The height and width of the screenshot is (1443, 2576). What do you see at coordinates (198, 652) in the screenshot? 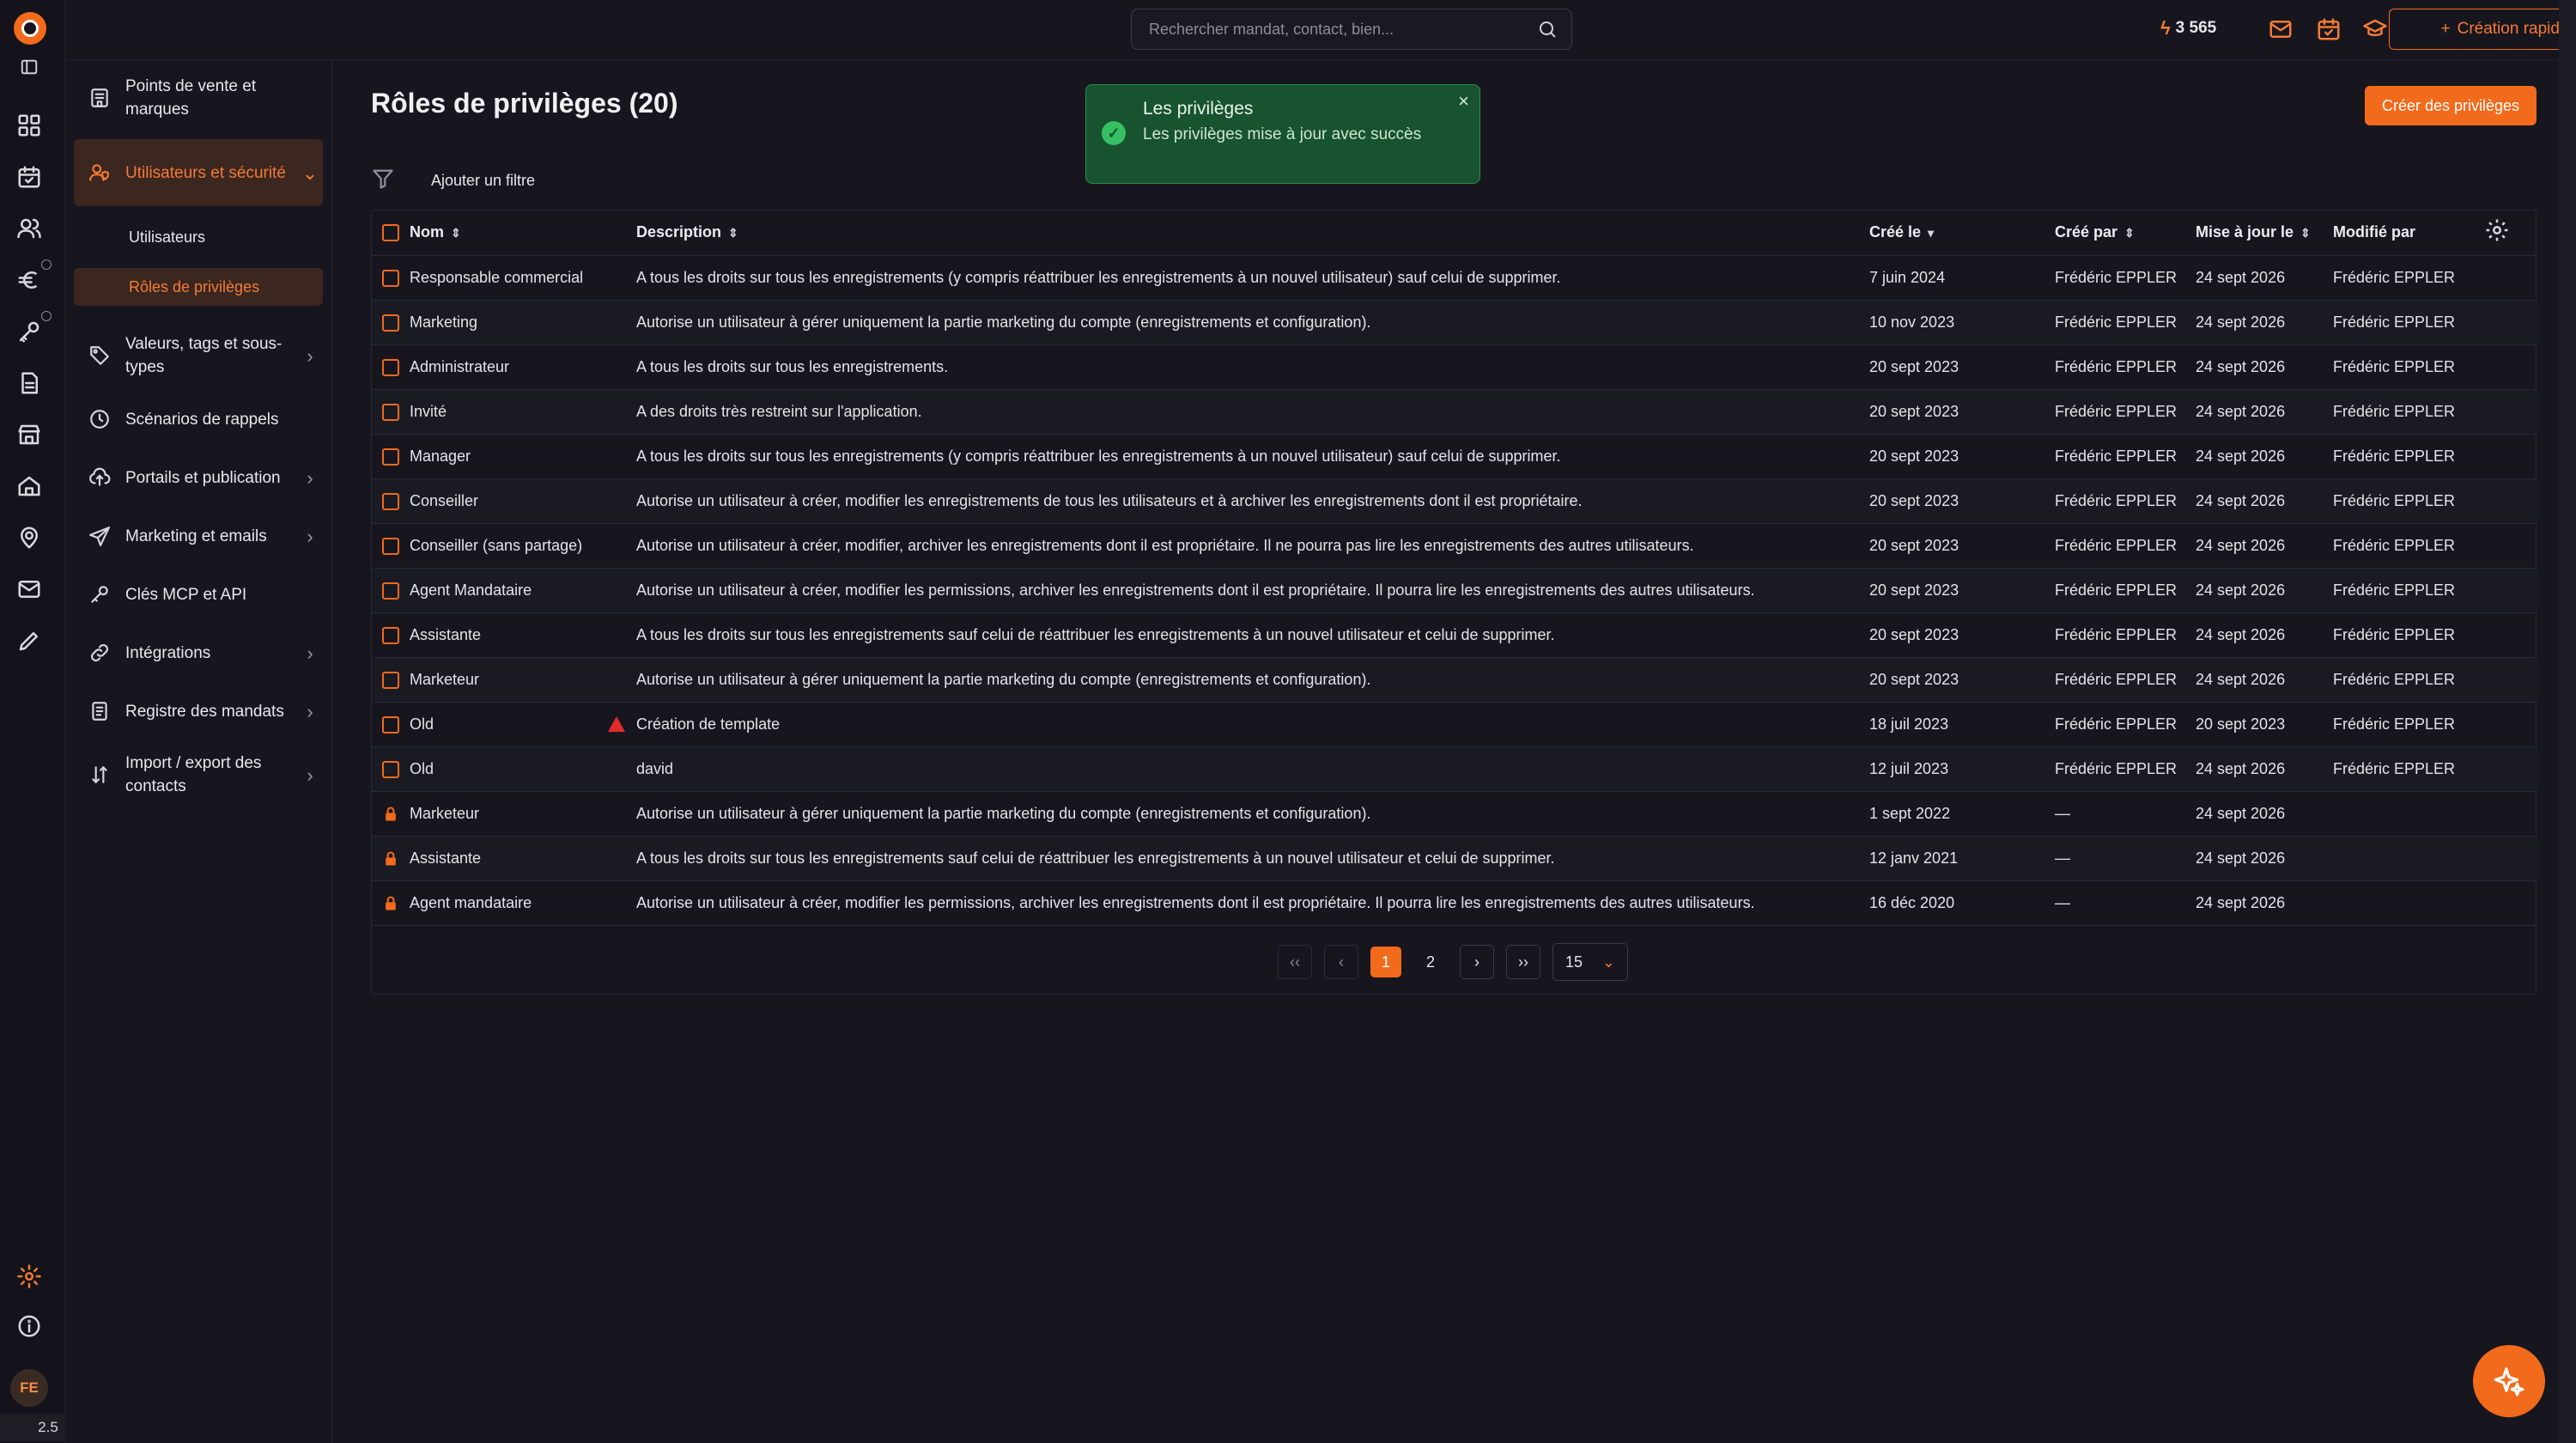
I see `sidebar-item-integrations: Intégrations ›` at bounding box center [198, 652].